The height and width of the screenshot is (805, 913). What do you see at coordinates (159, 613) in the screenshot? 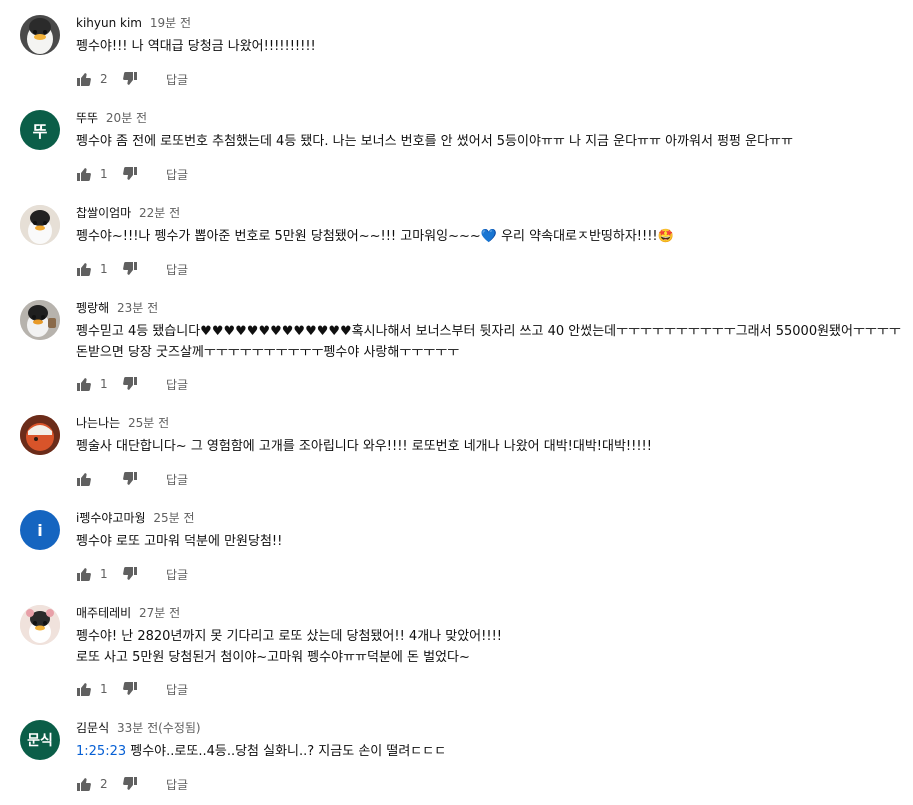
I see `comment-time: 27분 전` at bounding box center [159, 613].